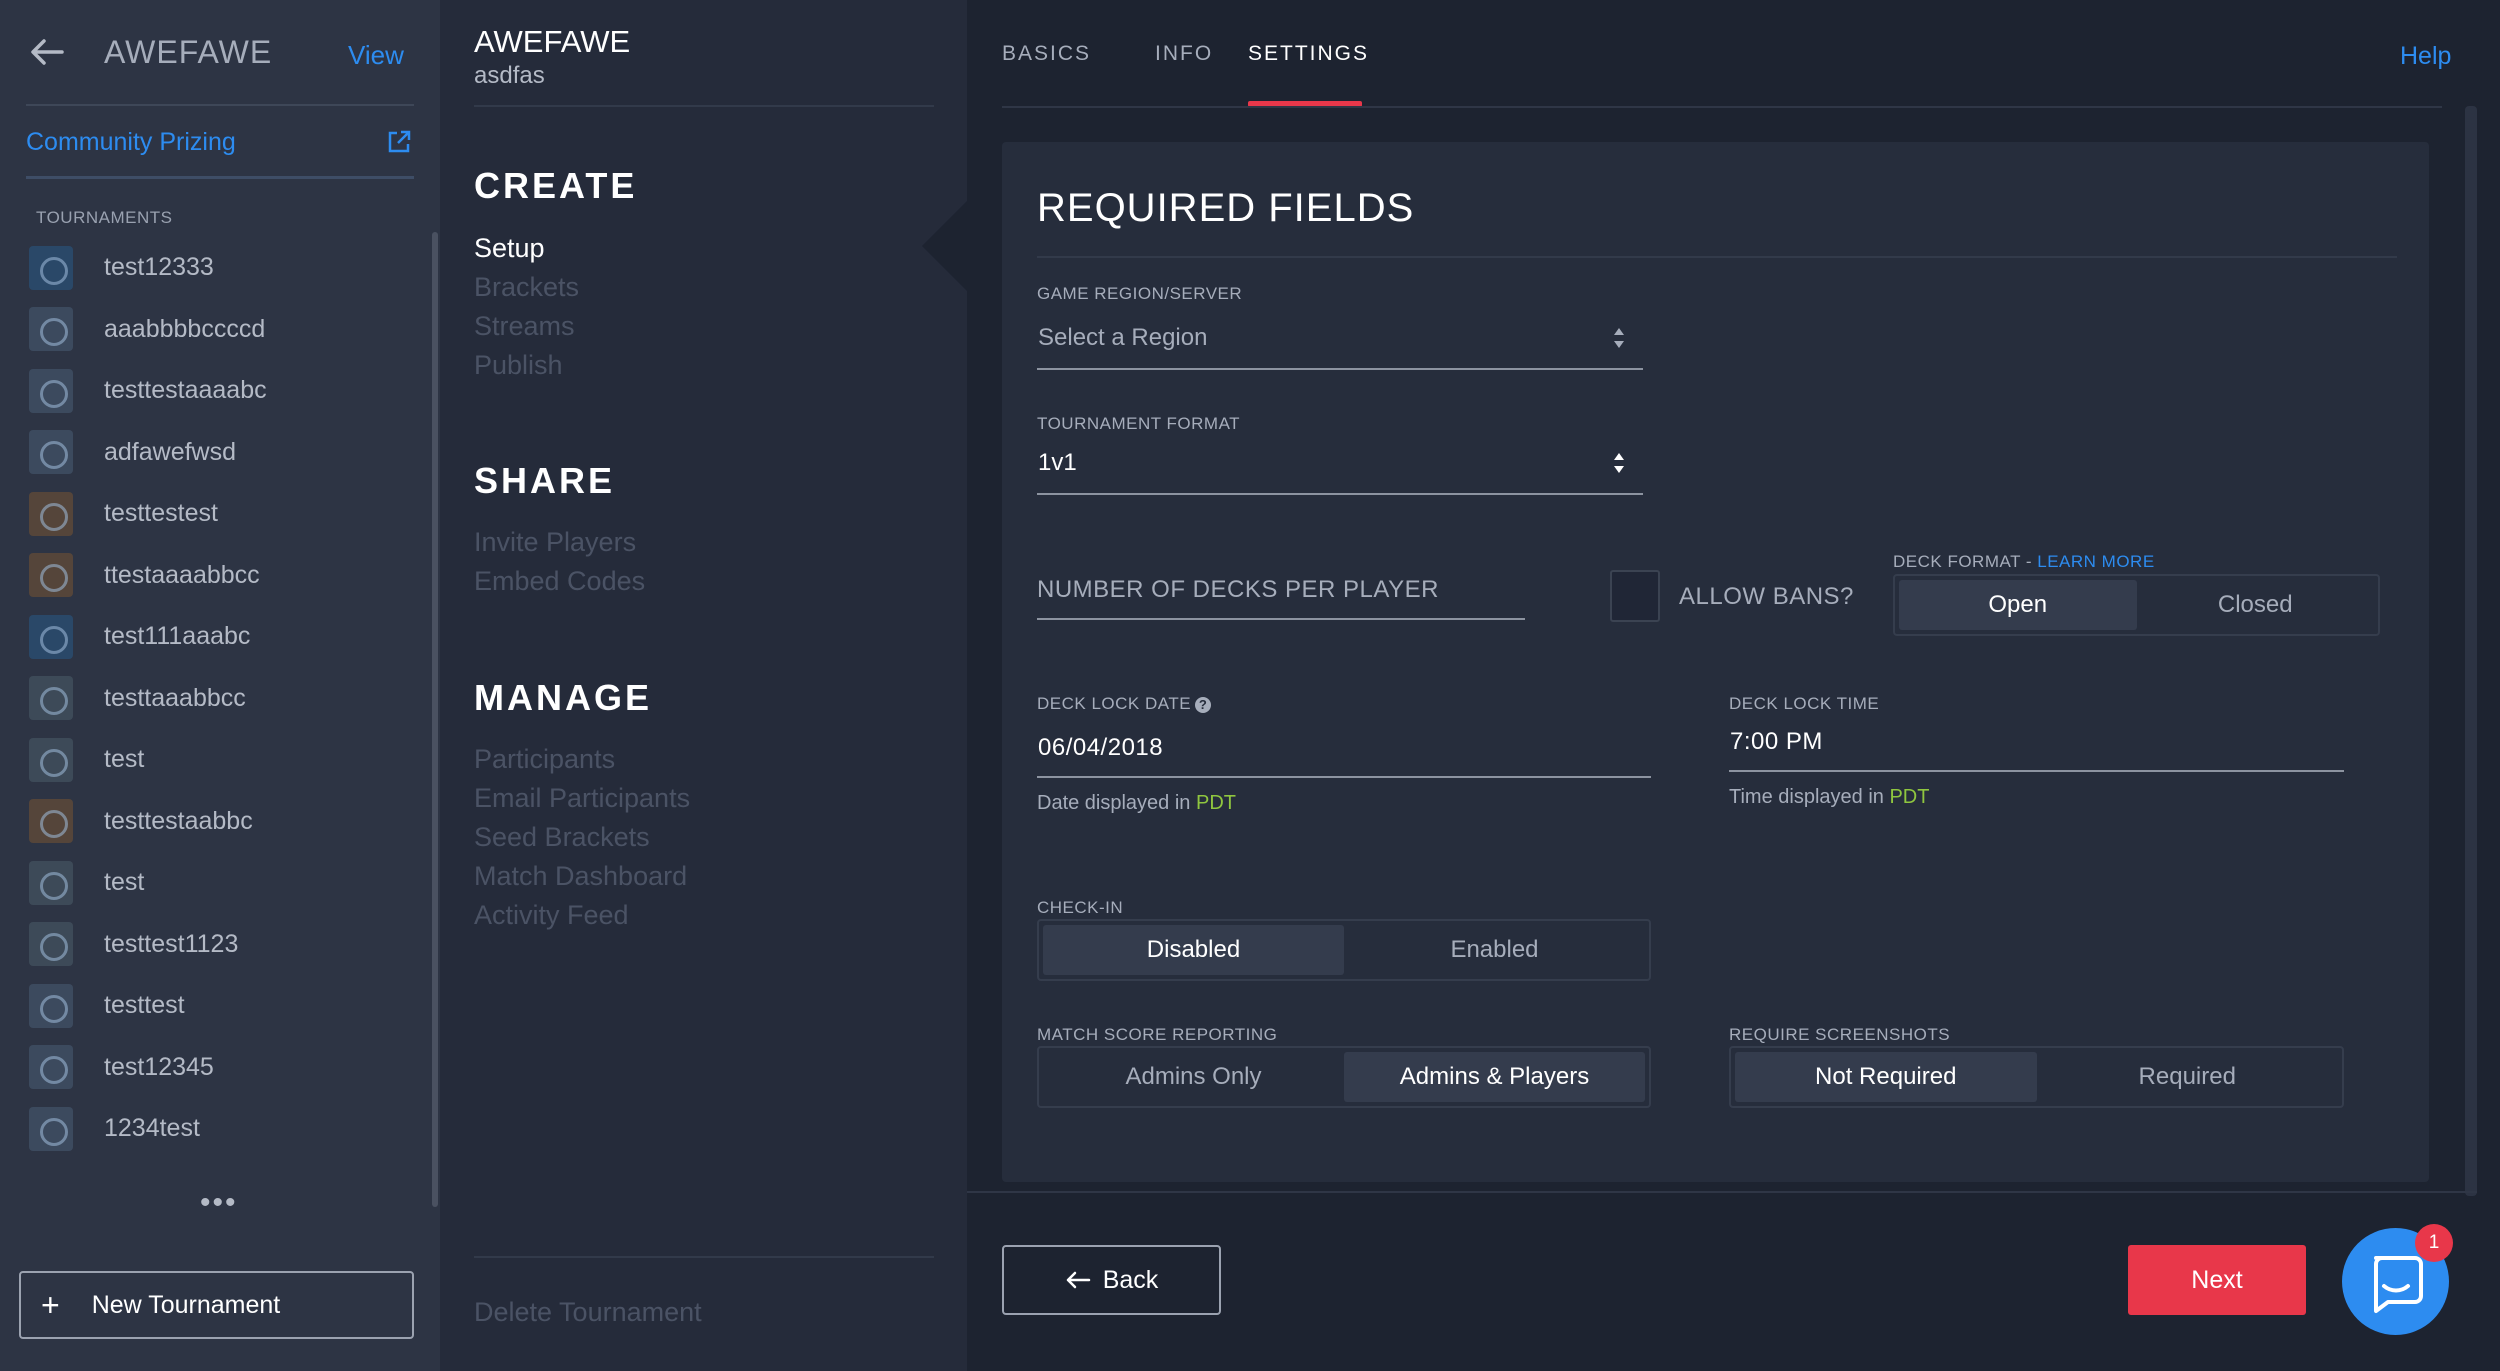 This screenshot has width=2500, height=1371. What do you see at coordinates (518, 365) in the screenshot?
I see `nav-publish: Publish` at bounding box center [518, 365].